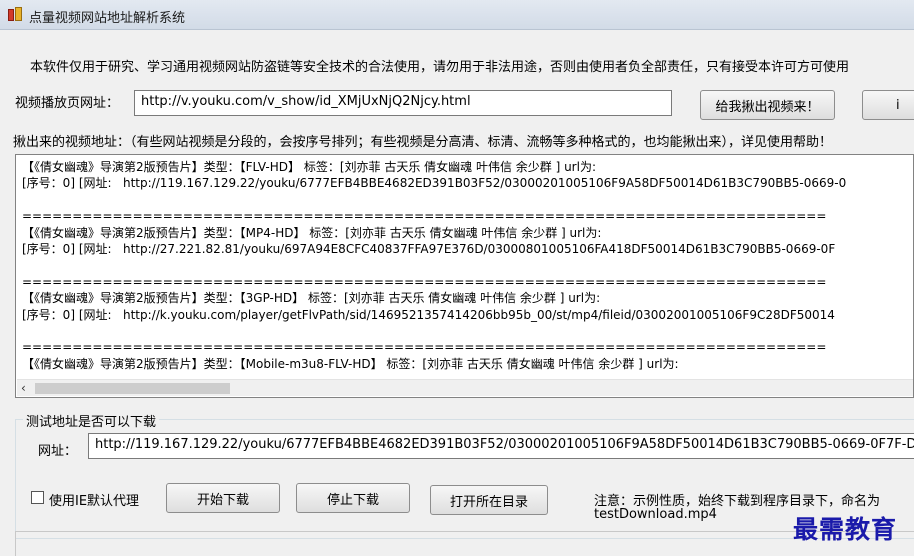  What do you see at coordinates (655, 514) in the screenshot?
I see `download-note-filename: testDownload.mp4` at bounding box center [655, 514].